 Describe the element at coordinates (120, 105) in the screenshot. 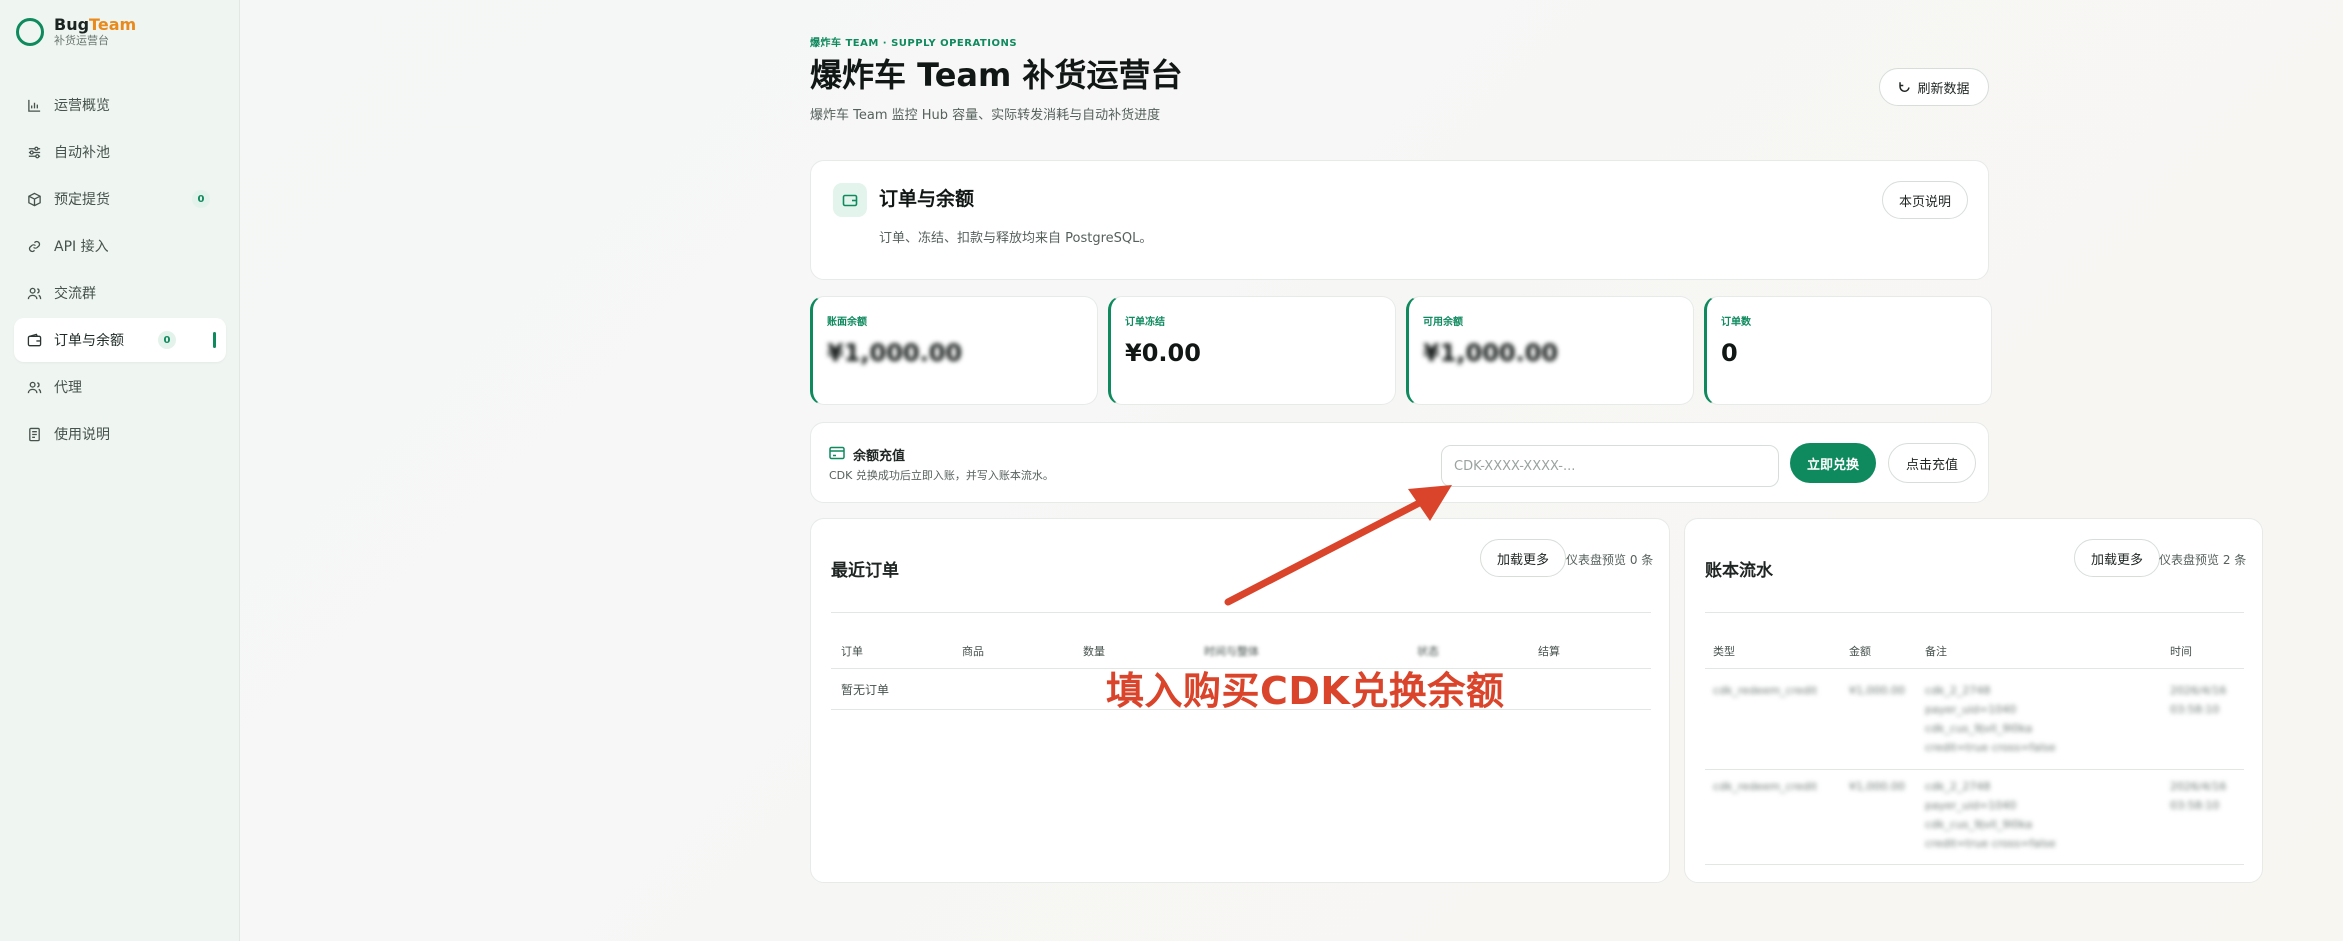

I see `sidebar-item-overview: 运营概览` at that location.